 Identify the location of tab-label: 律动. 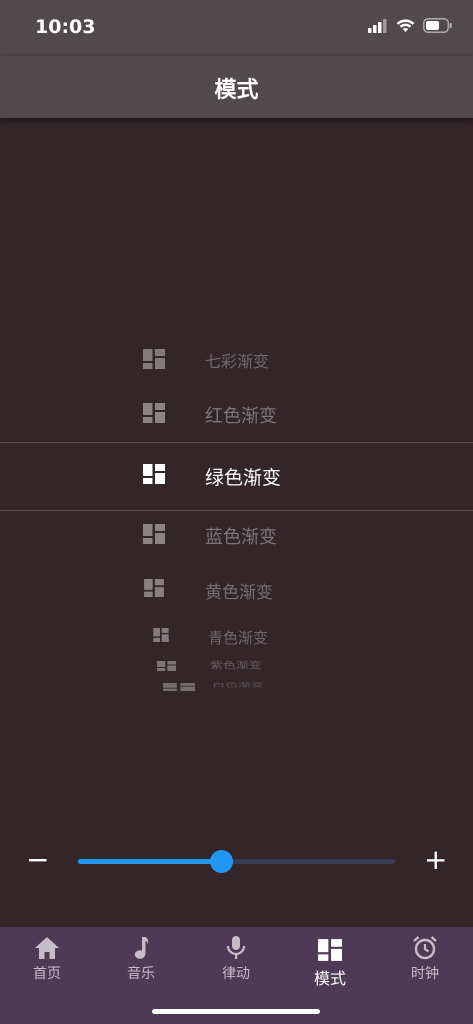
(236, 974).